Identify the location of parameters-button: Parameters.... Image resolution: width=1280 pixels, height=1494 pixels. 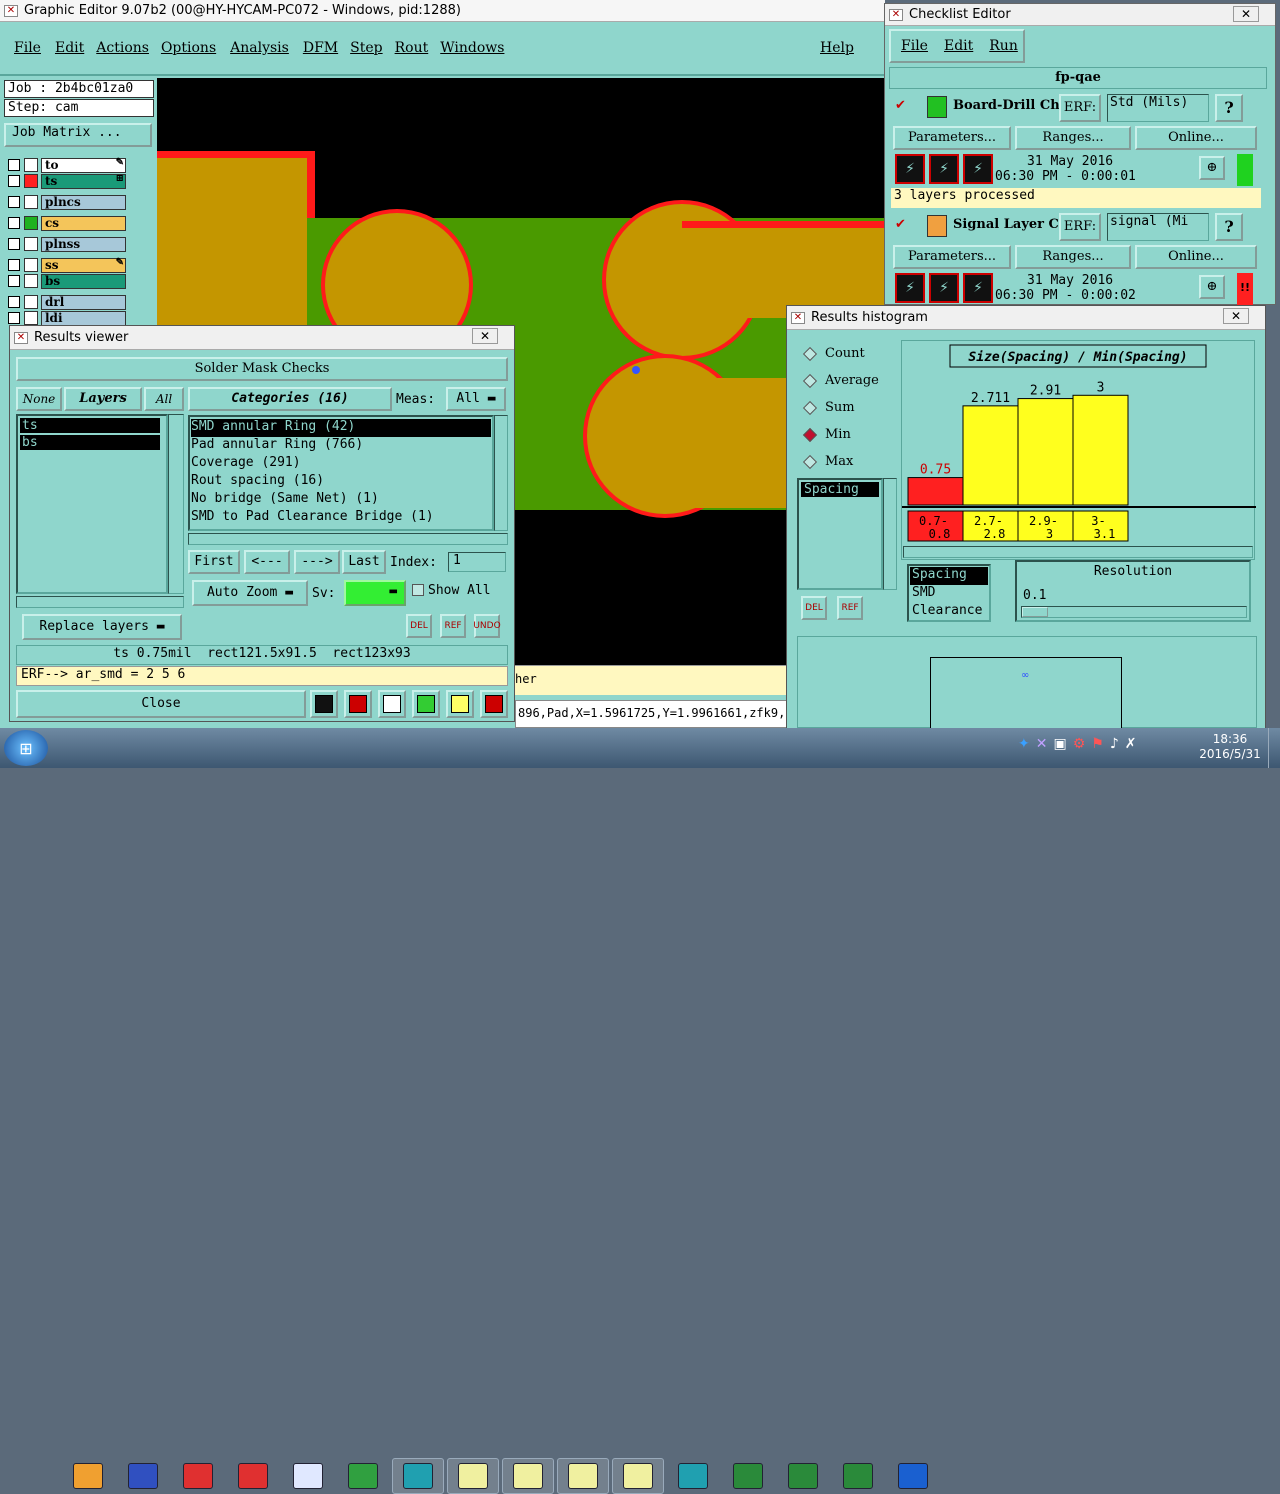
(952, 257).